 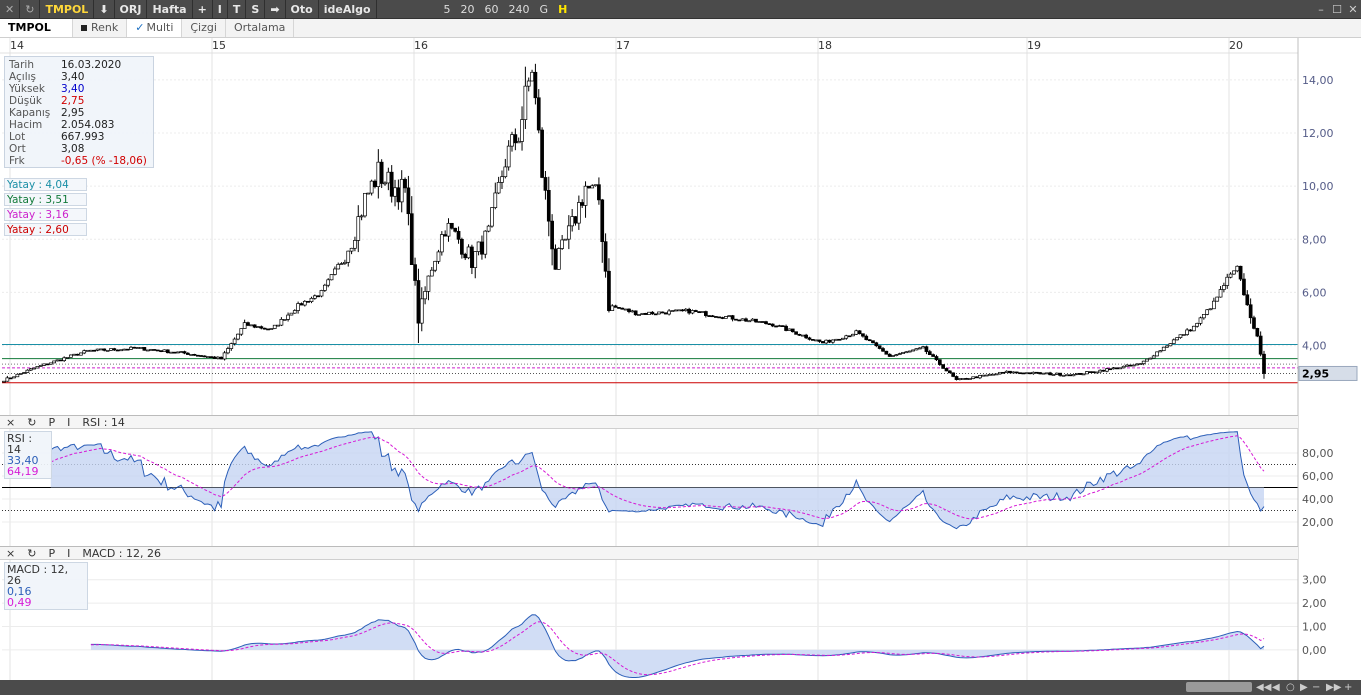 I want to click on zoom-out-icon: −, so click(x=1316, y=687).